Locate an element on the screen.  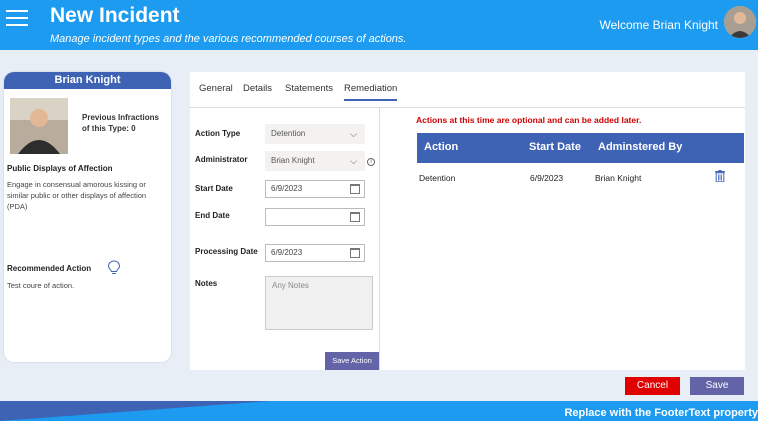
footer-accent is located at coordinates (135, 411).